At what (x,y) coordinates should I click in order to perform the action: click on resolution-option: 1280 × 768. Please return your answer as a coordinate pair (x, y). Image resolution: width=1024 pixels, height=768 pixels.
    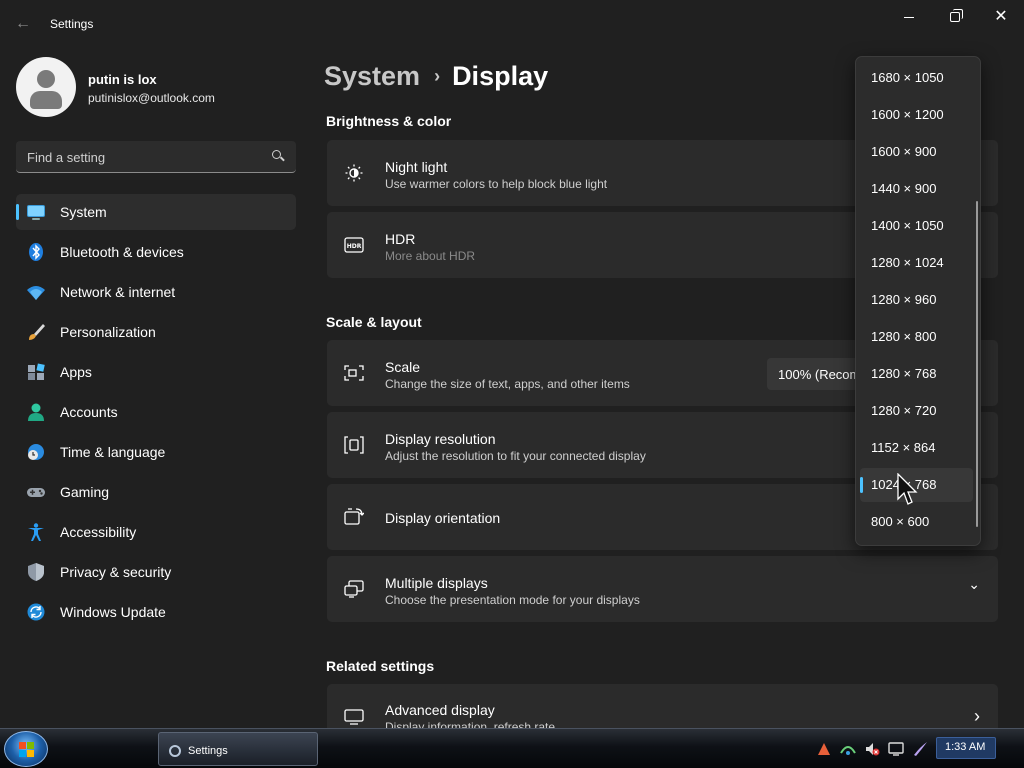
    Looking at the image, I should click on (916, 374).